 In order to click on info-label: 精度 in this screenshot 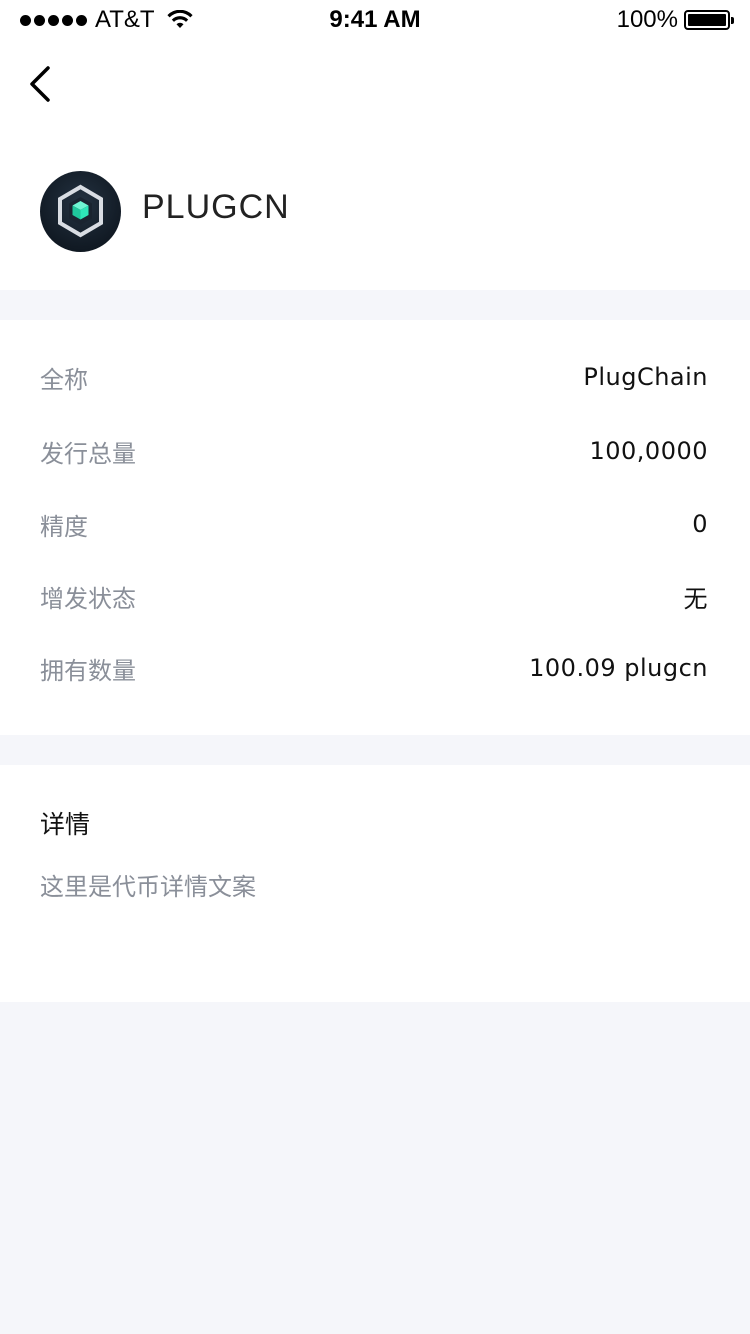, I will do `click(64, 526)`.